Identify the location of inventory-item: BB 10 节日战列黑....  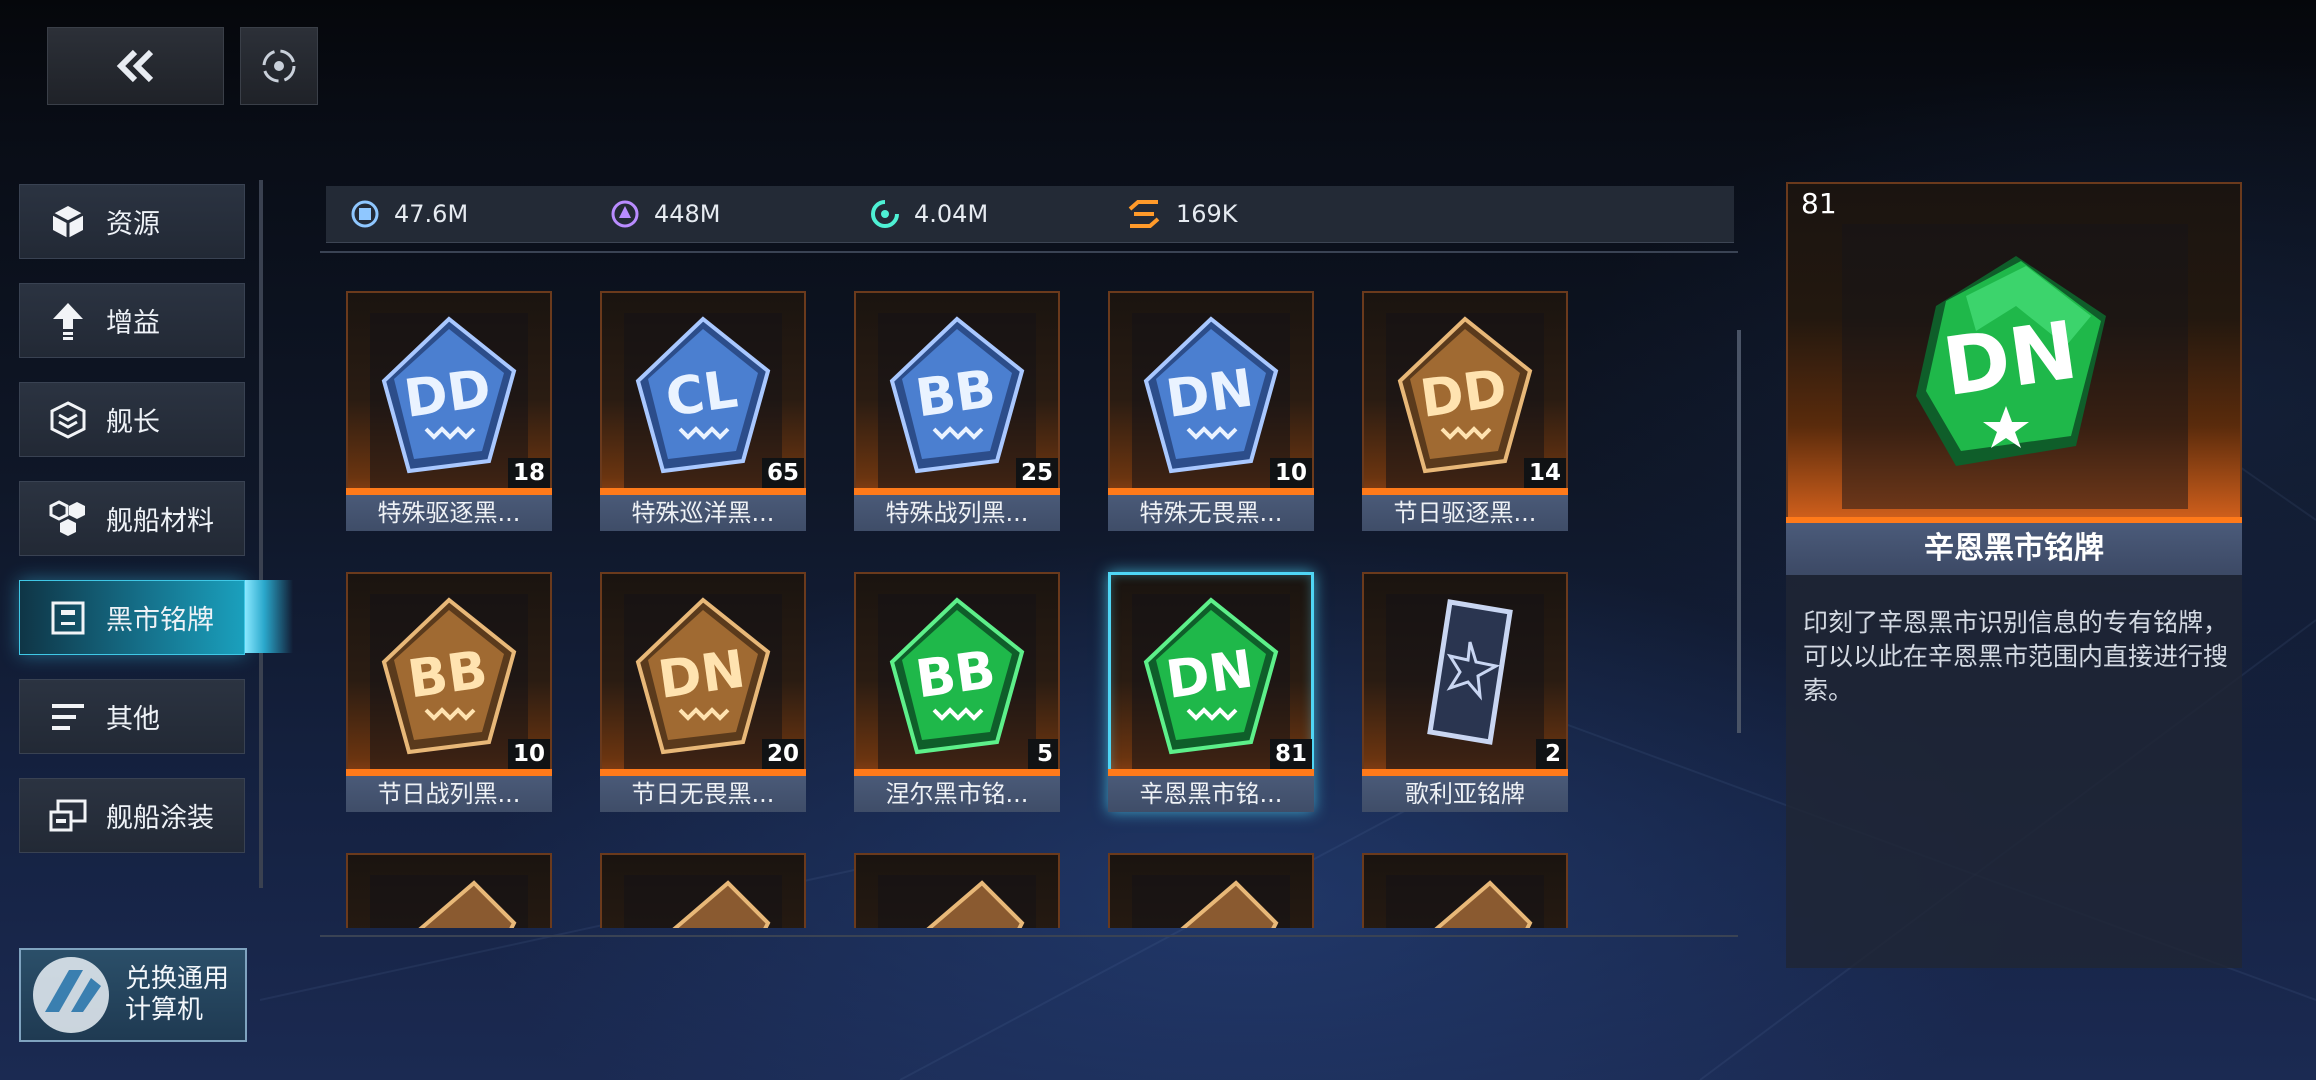
(449, 692).